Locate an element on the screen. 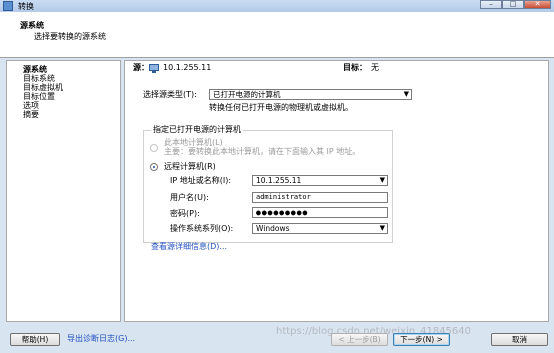  password-field: ●●●●●●●●● is located at coordinates (320, 212).